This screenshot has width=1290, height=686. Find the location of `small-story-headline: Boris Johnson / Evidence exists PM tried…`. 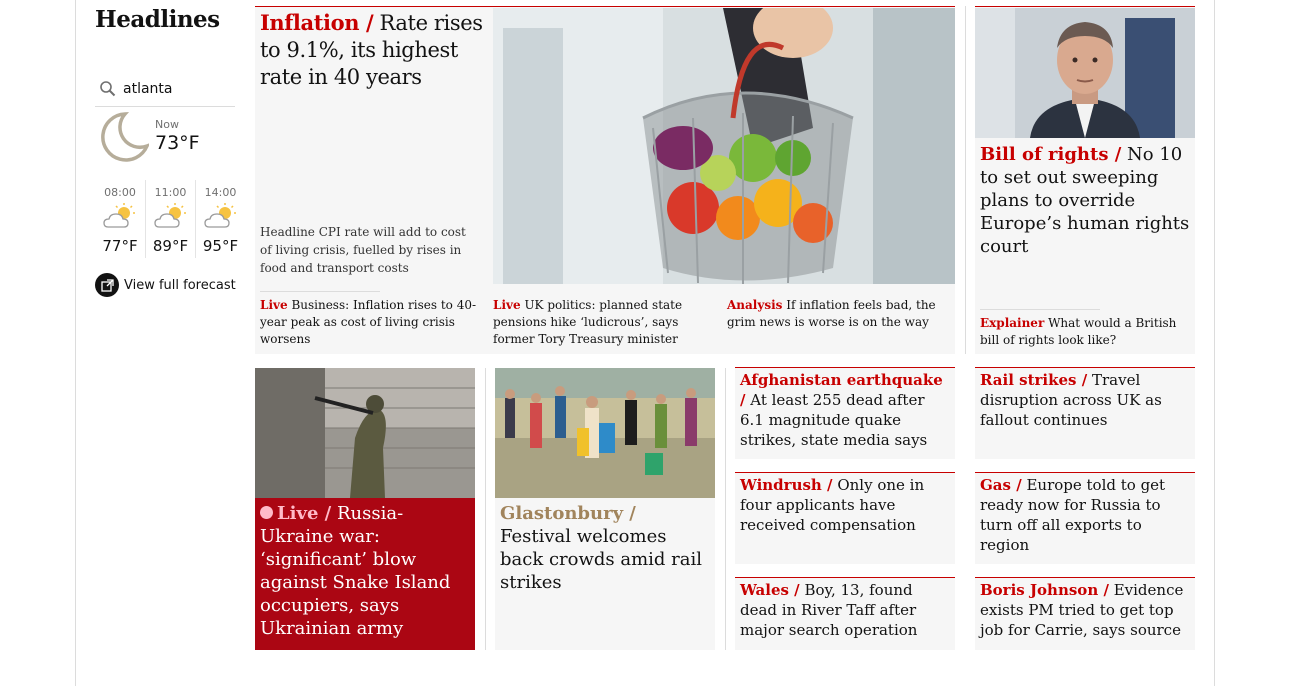

small-story-headline: Boris Johnson / Evidence exists PM tried… is located at coordinates (1086, 610).